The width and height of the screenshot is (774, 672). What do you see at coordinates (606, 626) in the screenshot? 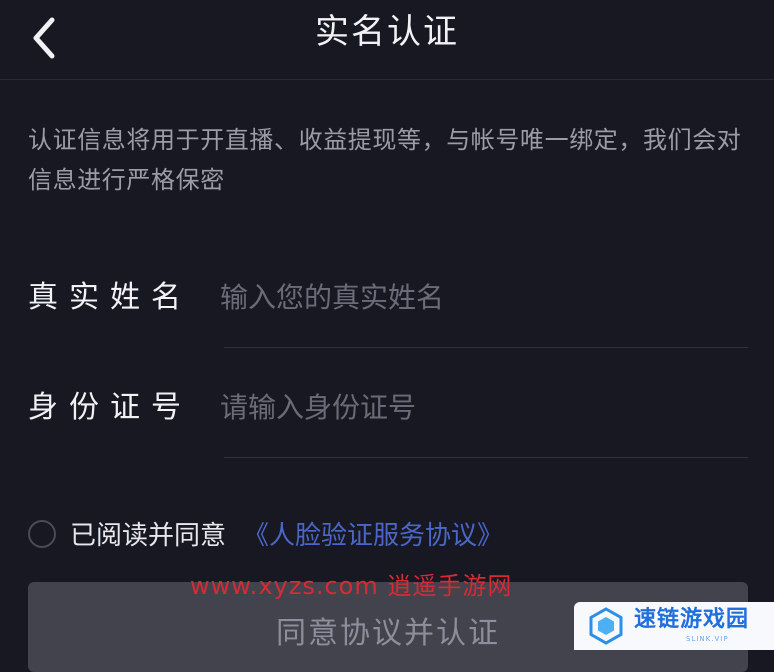
I see `hexagon-logo-icon` at bounding box center [606, 626].